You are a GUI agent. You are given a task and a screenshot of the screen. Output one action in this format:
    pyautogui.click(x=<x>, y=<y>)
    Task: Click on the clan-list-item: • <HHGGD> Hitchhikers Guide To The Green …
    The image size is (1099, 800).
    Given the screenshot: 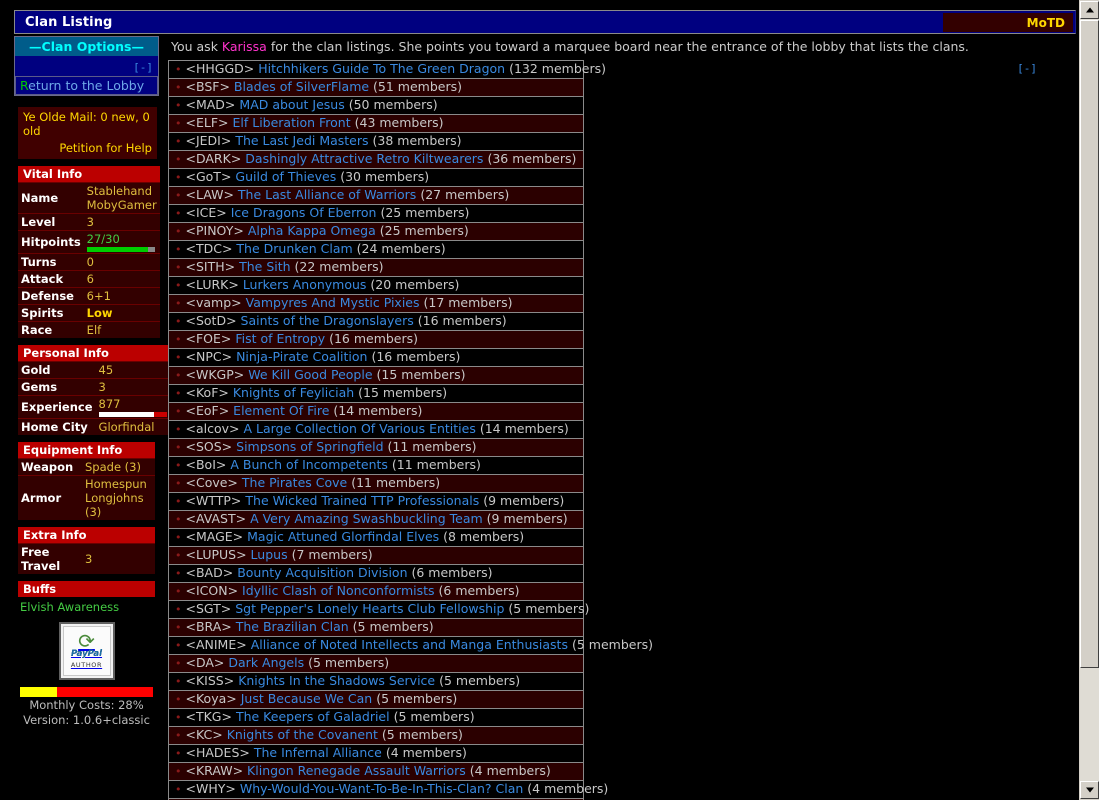 What is the action you would take?
    pyautogui.click(x=387, y=70)
    